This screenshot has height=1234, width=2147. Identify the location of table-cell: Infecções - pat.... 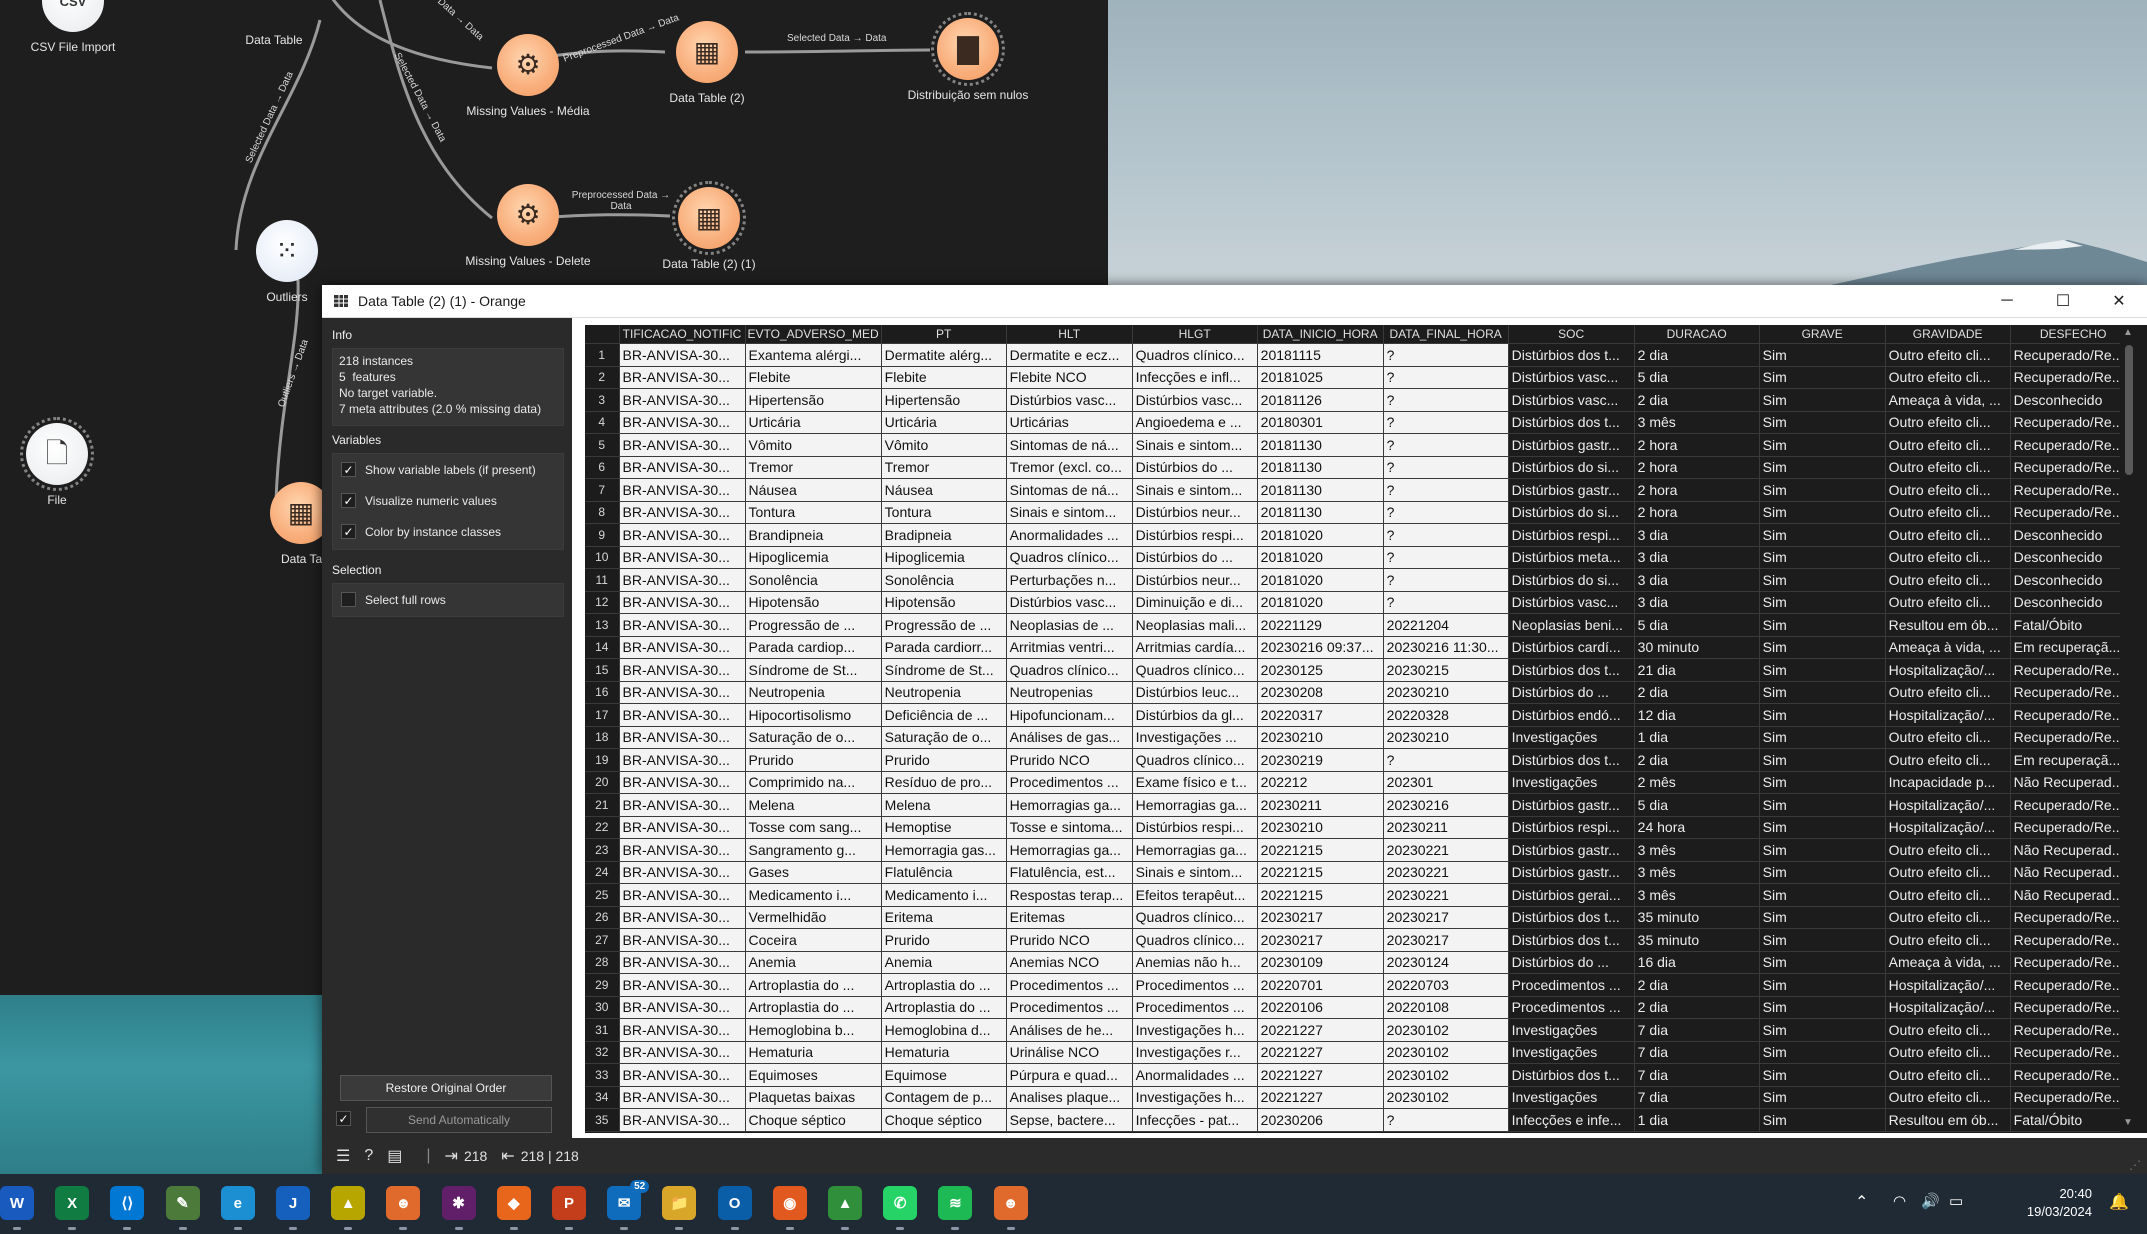
(1195, 1120).